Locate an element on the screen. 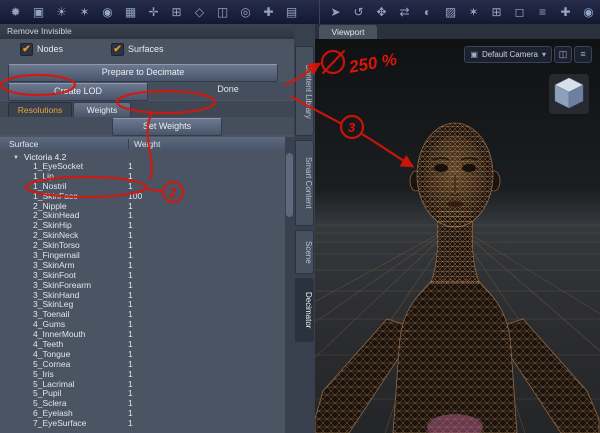  toolbar-left: ✹ ▣ ☀ ✶ ◉ ▦ ✛ ⊞ ◇ ◫ ◎ ✚ ▤ is located at coordinates (159, 12).